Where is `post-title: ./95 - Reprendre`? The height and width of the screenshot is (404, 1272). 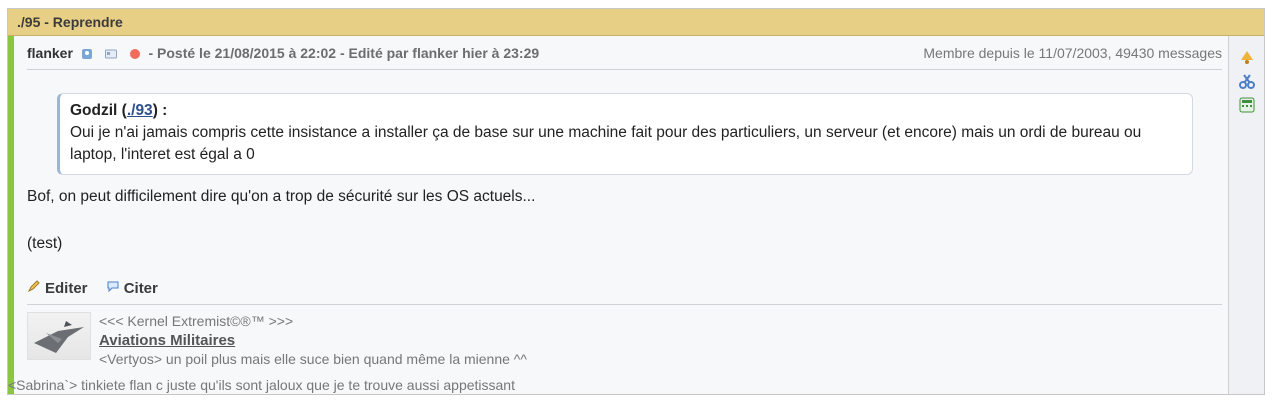 post-title: ./95 - Reprendre is located at coordinates (70, 22).